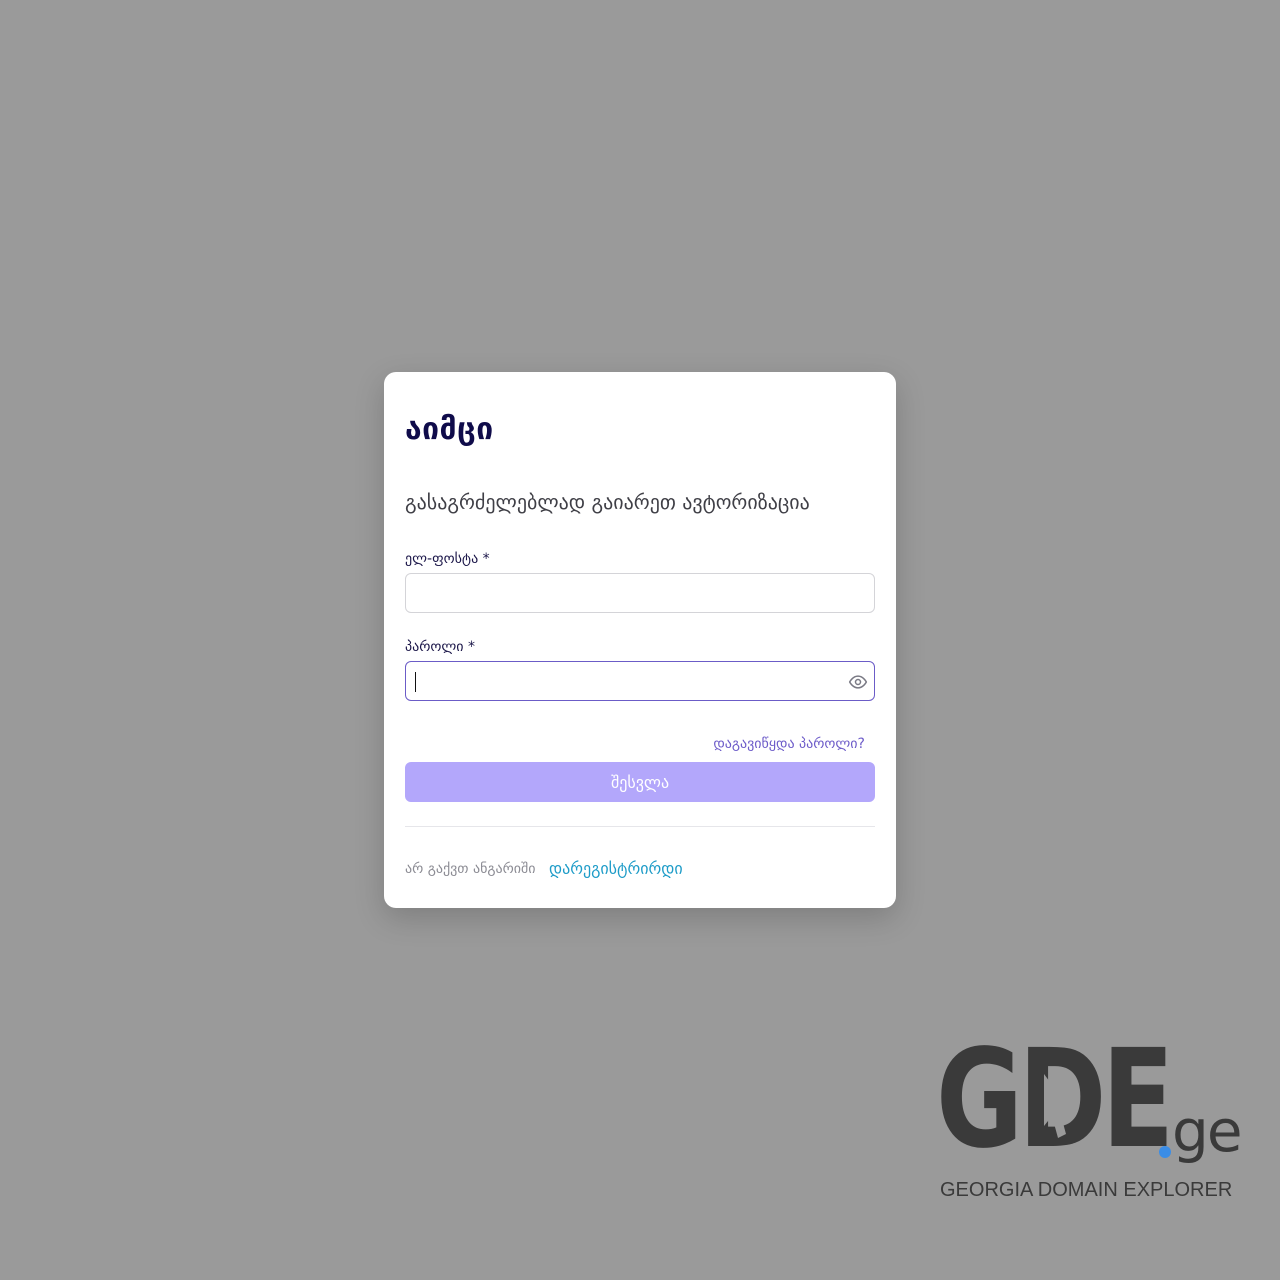 This screenshot has height=1280, width=1280. What do you see at coordinates (1207, 1131) in the screenshot?
I see `watermark-tld: ge` at bounding box center [1207, 1131].